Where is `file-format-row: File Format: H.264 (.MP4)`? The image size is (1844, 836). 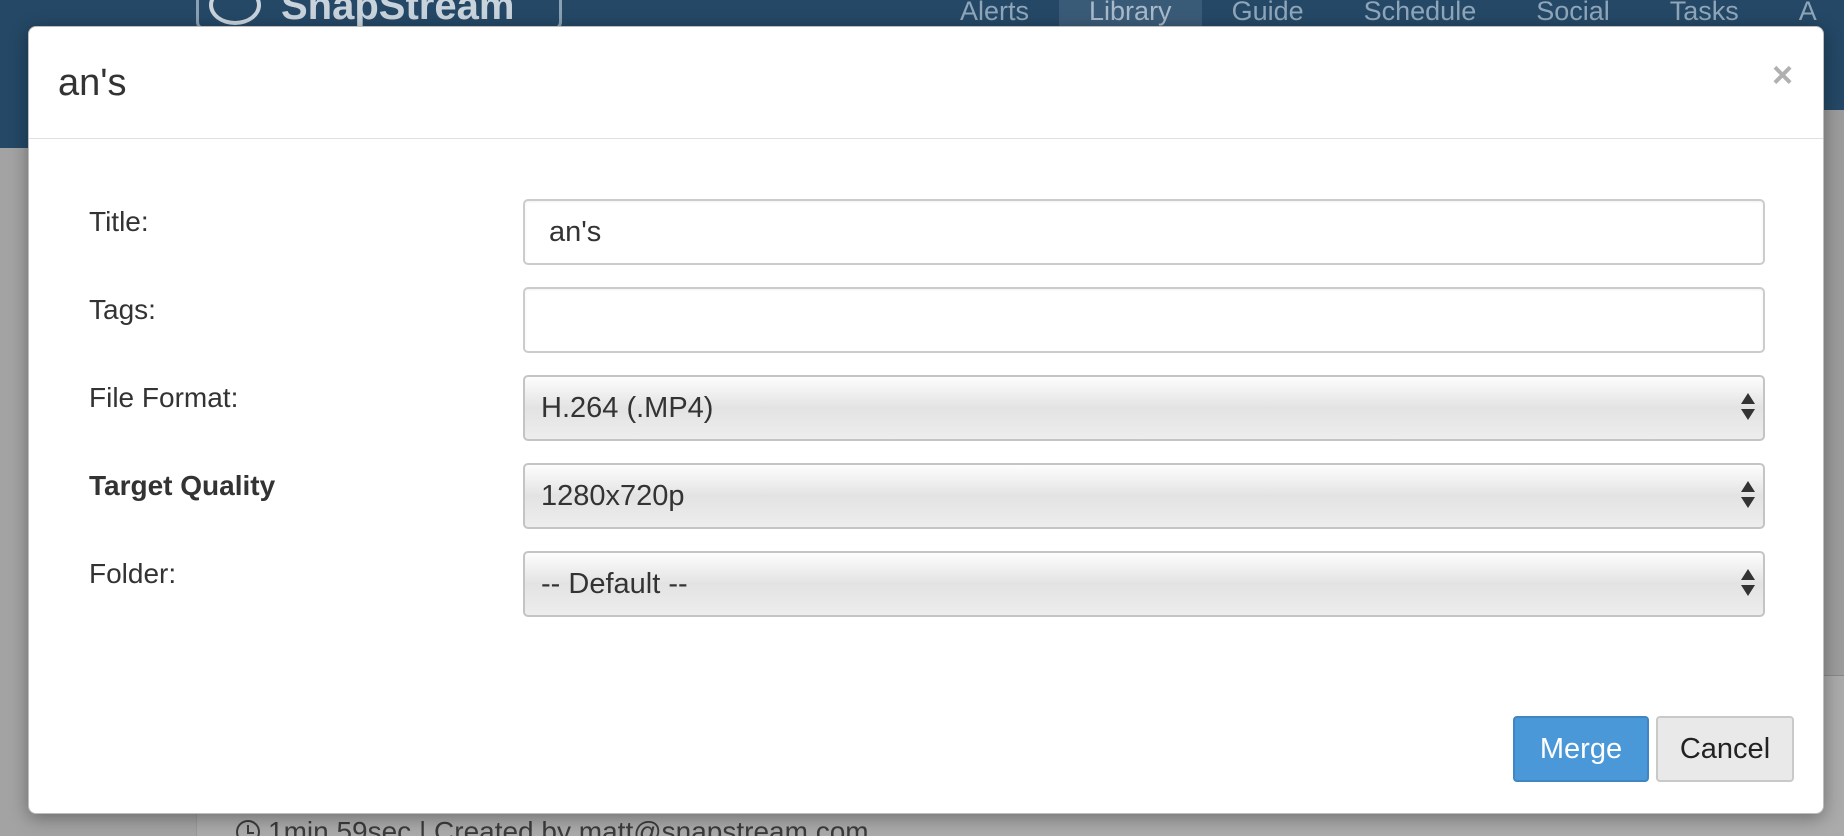
file-format-row: File Format: H.264 (.MP4) is located at coordinates (927, 408).